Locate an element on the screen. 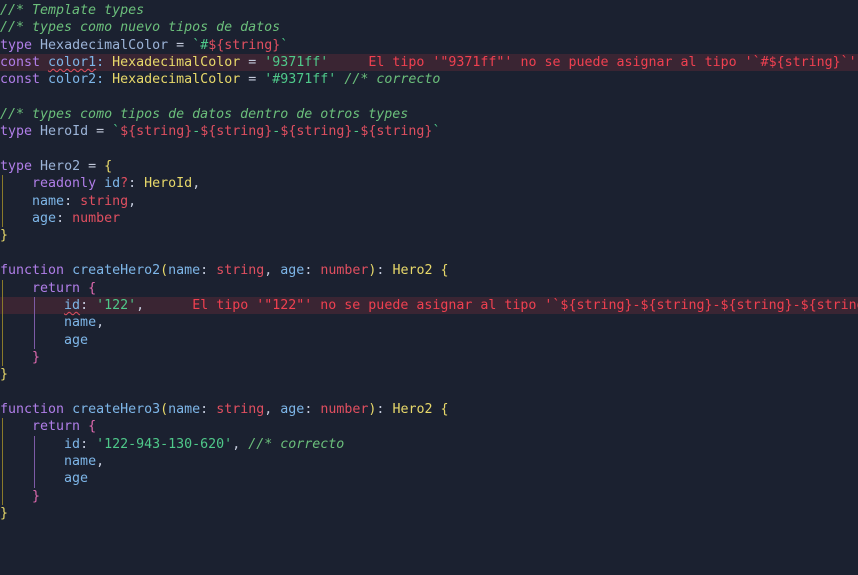  code-line: age: number is located at coordinates (429, 219).